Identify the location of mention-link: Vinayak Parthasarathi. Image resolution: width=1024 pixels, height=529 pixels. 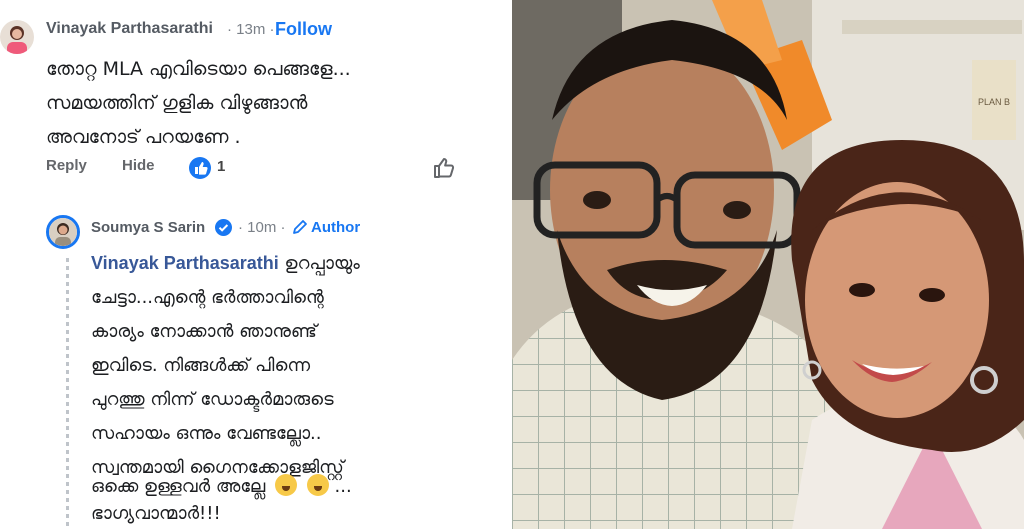
(185, 263).